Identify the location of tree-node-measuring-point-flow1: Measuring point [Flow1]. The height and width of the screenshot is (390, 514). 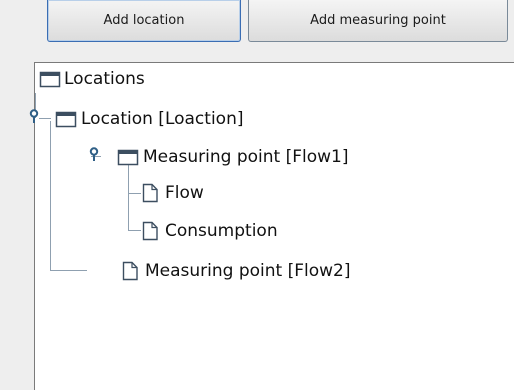
(233, 157).